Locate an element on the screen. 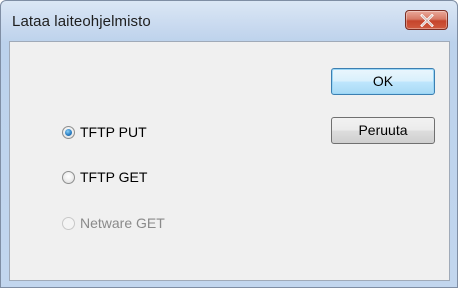 Image resolution: width=458 pixels, height=288 pixels. radio-netware-get: Netware GET is located at coordinates (113, 223).